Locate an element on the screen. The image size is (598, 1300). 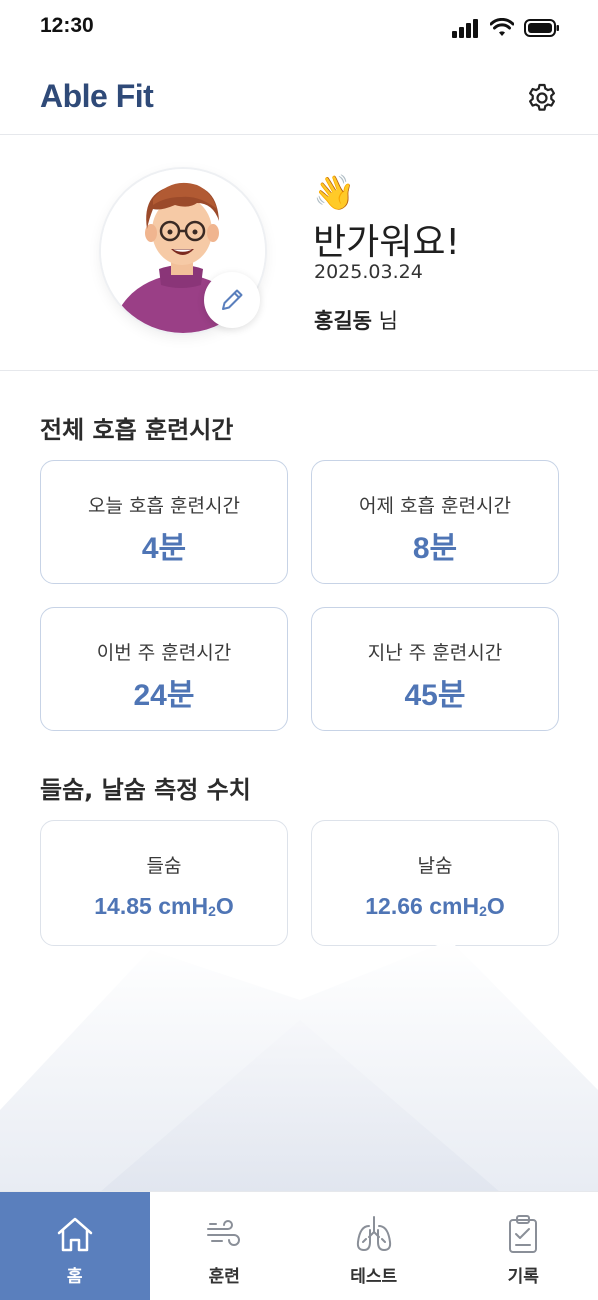
card-exhale: 날숨 12.66 cmH2O is located at coordinates (435, 883).